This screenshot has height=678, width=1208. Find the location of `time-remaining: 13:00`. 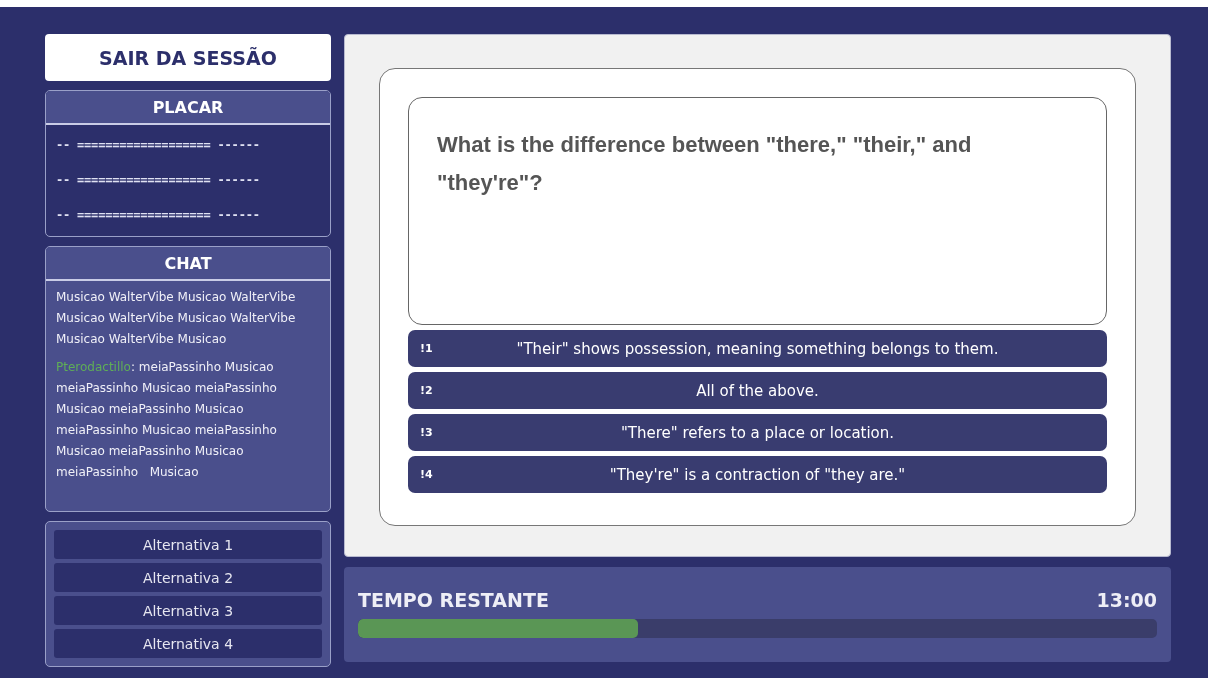

time-remaining: 13:00 is located at coordinates (1126, 600).